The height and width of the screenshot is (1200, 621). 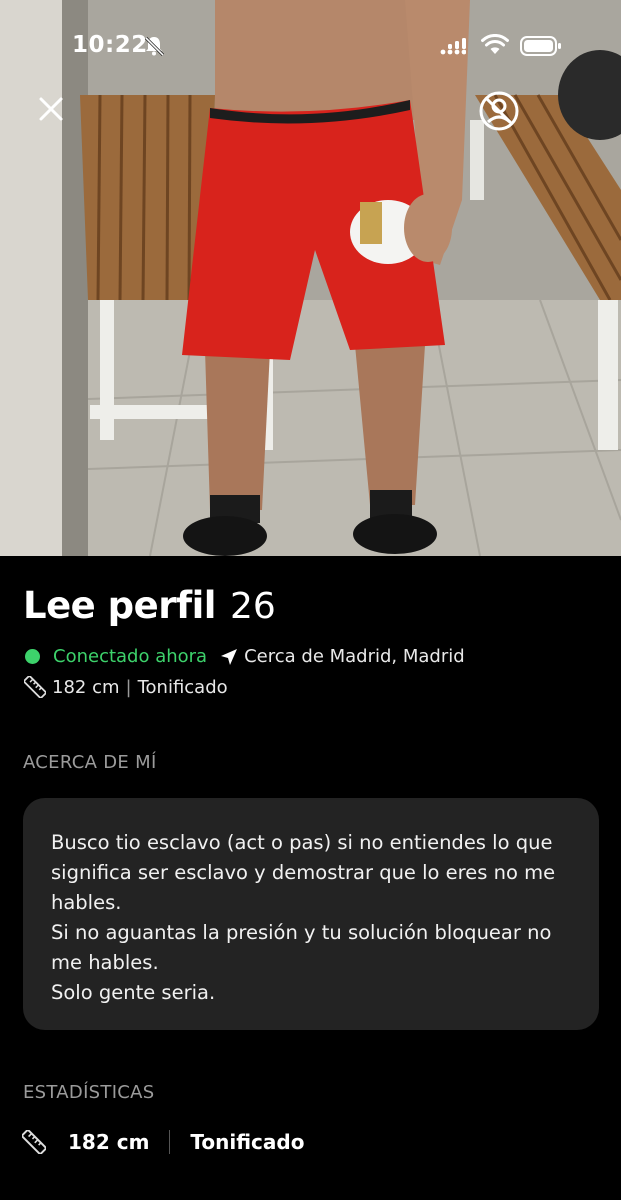 What do you see at coordinates (109, 1142) in the screenshot?
I see `stats-height: 182 cm` at bounding box center [109, 1142].